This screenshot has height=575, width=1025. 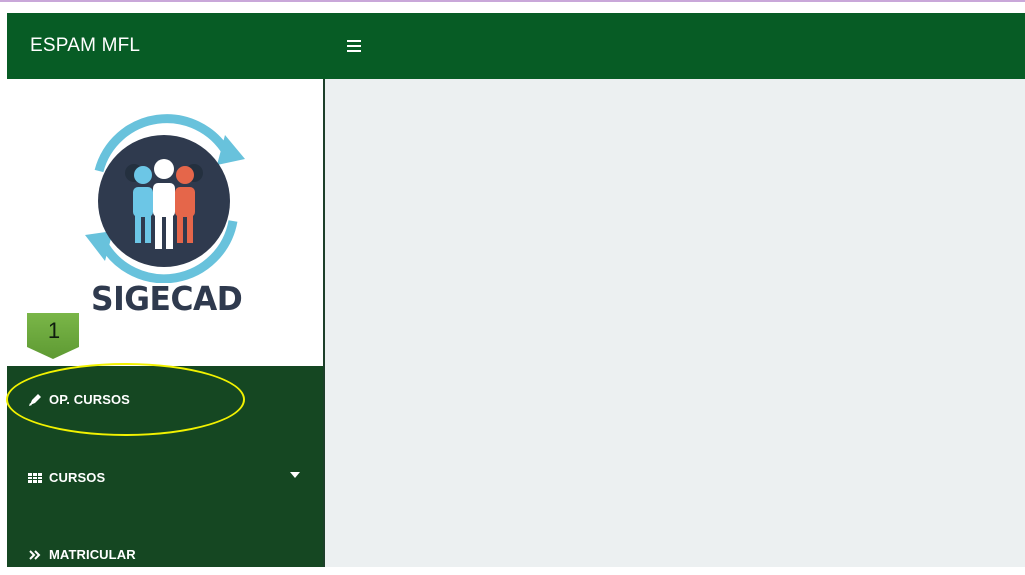 I want to click on brand-title: ESPAM MFL, so click(x=85, y=46).